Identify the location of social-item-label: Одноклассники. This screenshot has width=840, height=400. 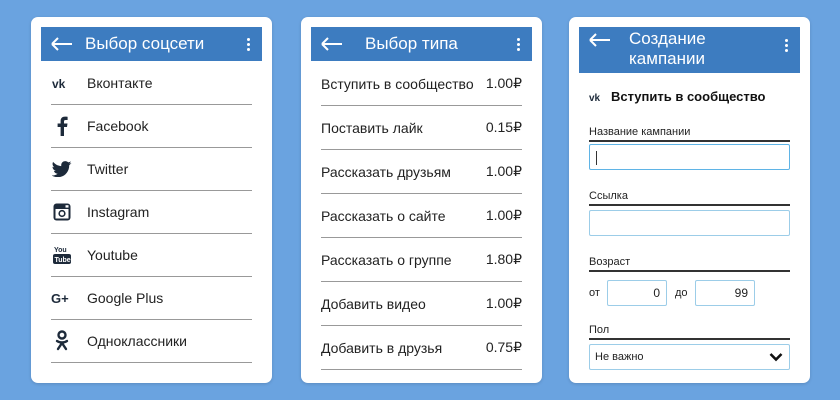
(137, 341).